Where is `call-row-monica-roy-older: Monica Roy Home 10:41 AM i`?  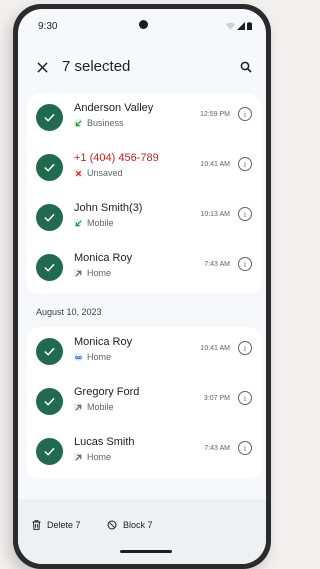 call-row-monica-roy-older: Monica Roy Home 10:41 AM i is located at coordinates (144, 353).